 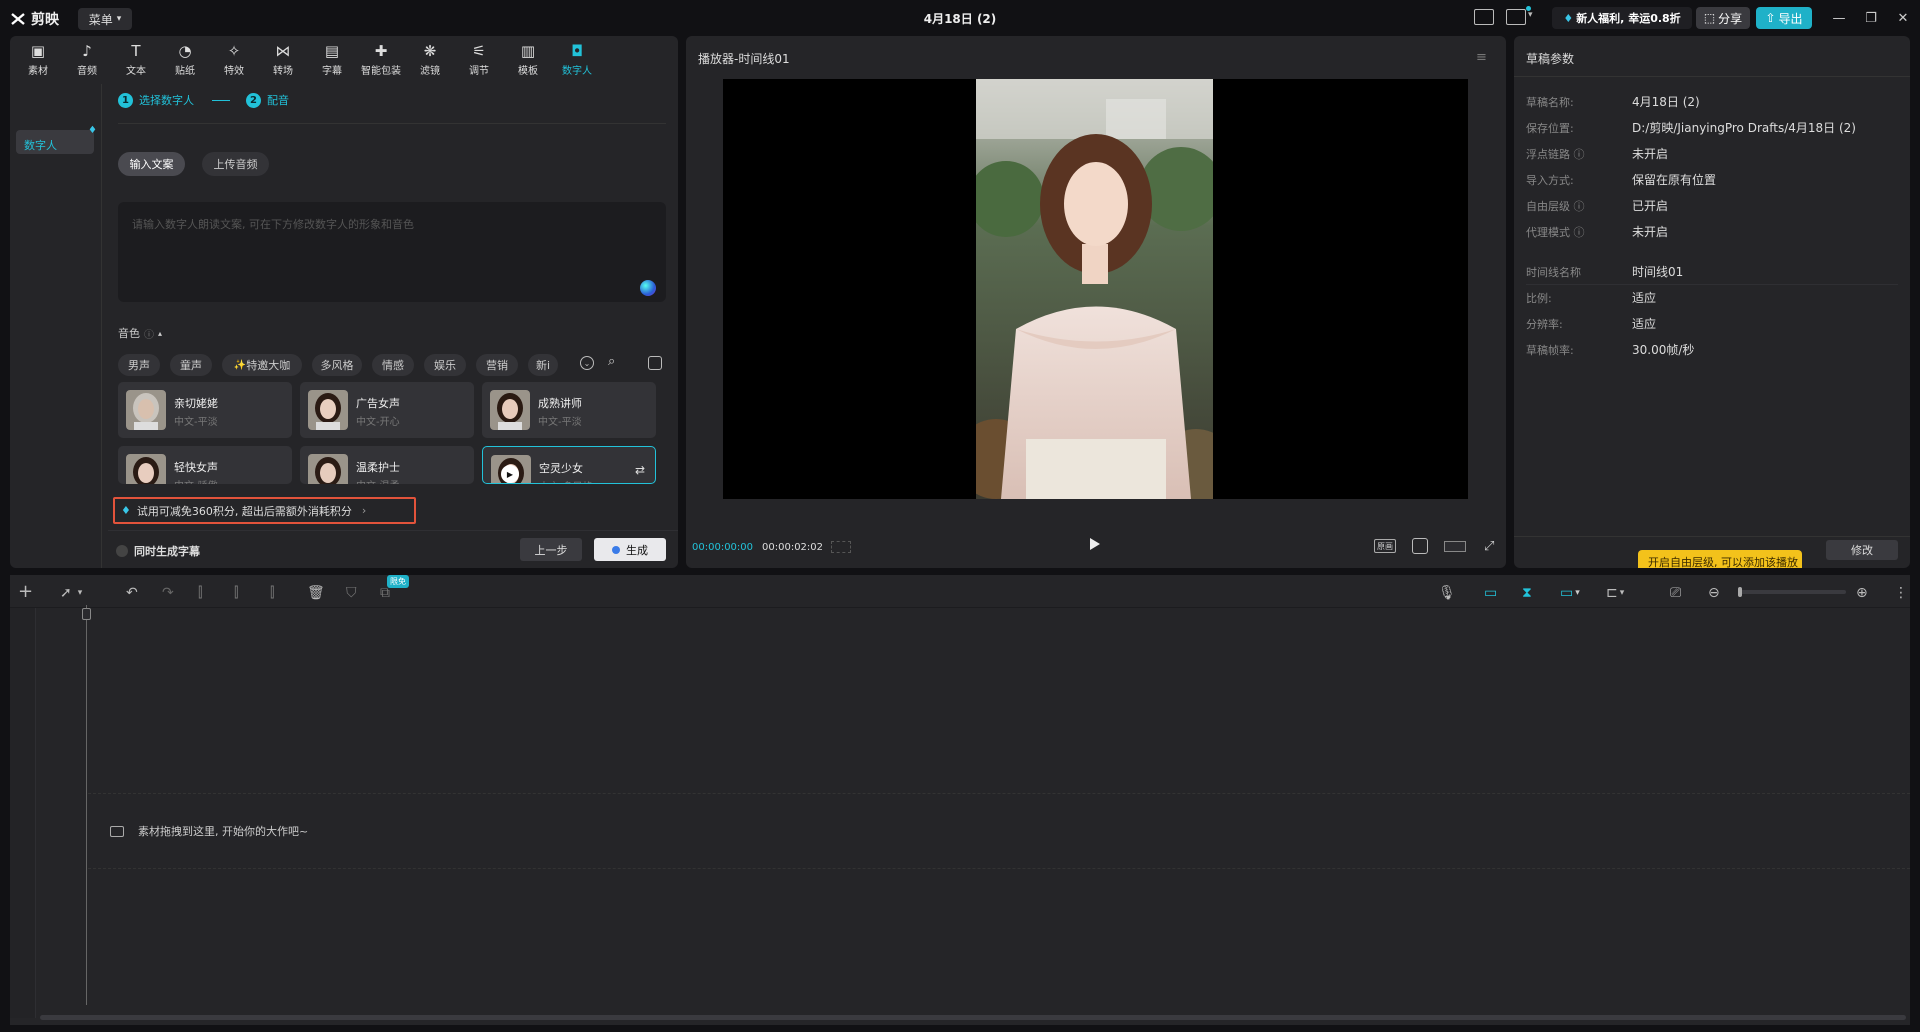 I want to click on zoom-slider-thumb, so click(x=1740, y=592).